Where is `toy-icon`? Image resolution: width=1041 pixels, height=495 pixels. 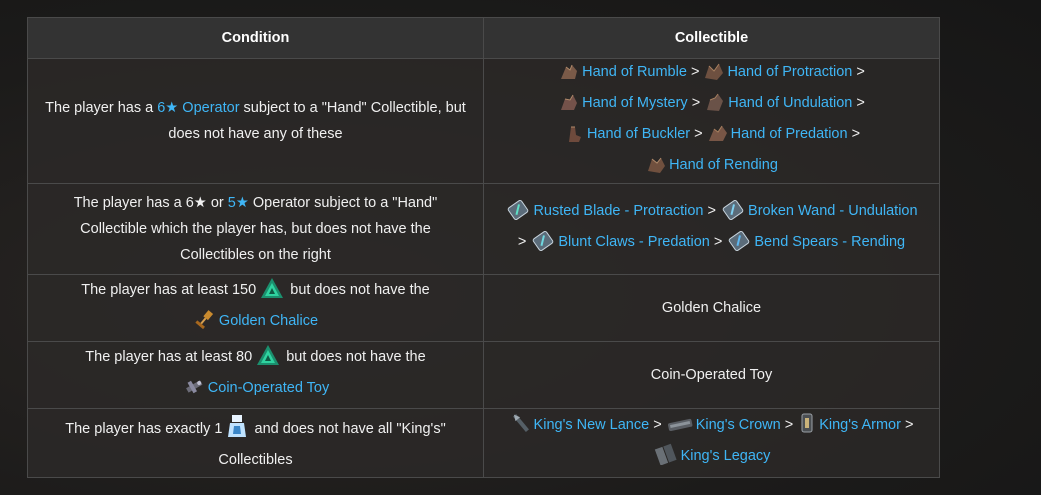 toy-icon is located at coordinates (194, 390).